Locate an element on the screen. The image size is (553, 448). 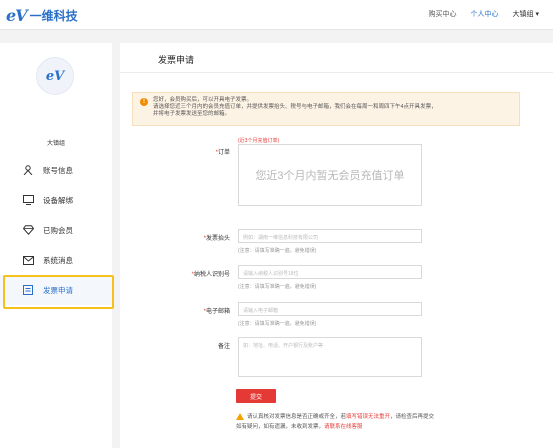
top-navbar: eV 一维科技 购买中心 个人中心 大镇组 ▾ is located at coordinates (276, 15).